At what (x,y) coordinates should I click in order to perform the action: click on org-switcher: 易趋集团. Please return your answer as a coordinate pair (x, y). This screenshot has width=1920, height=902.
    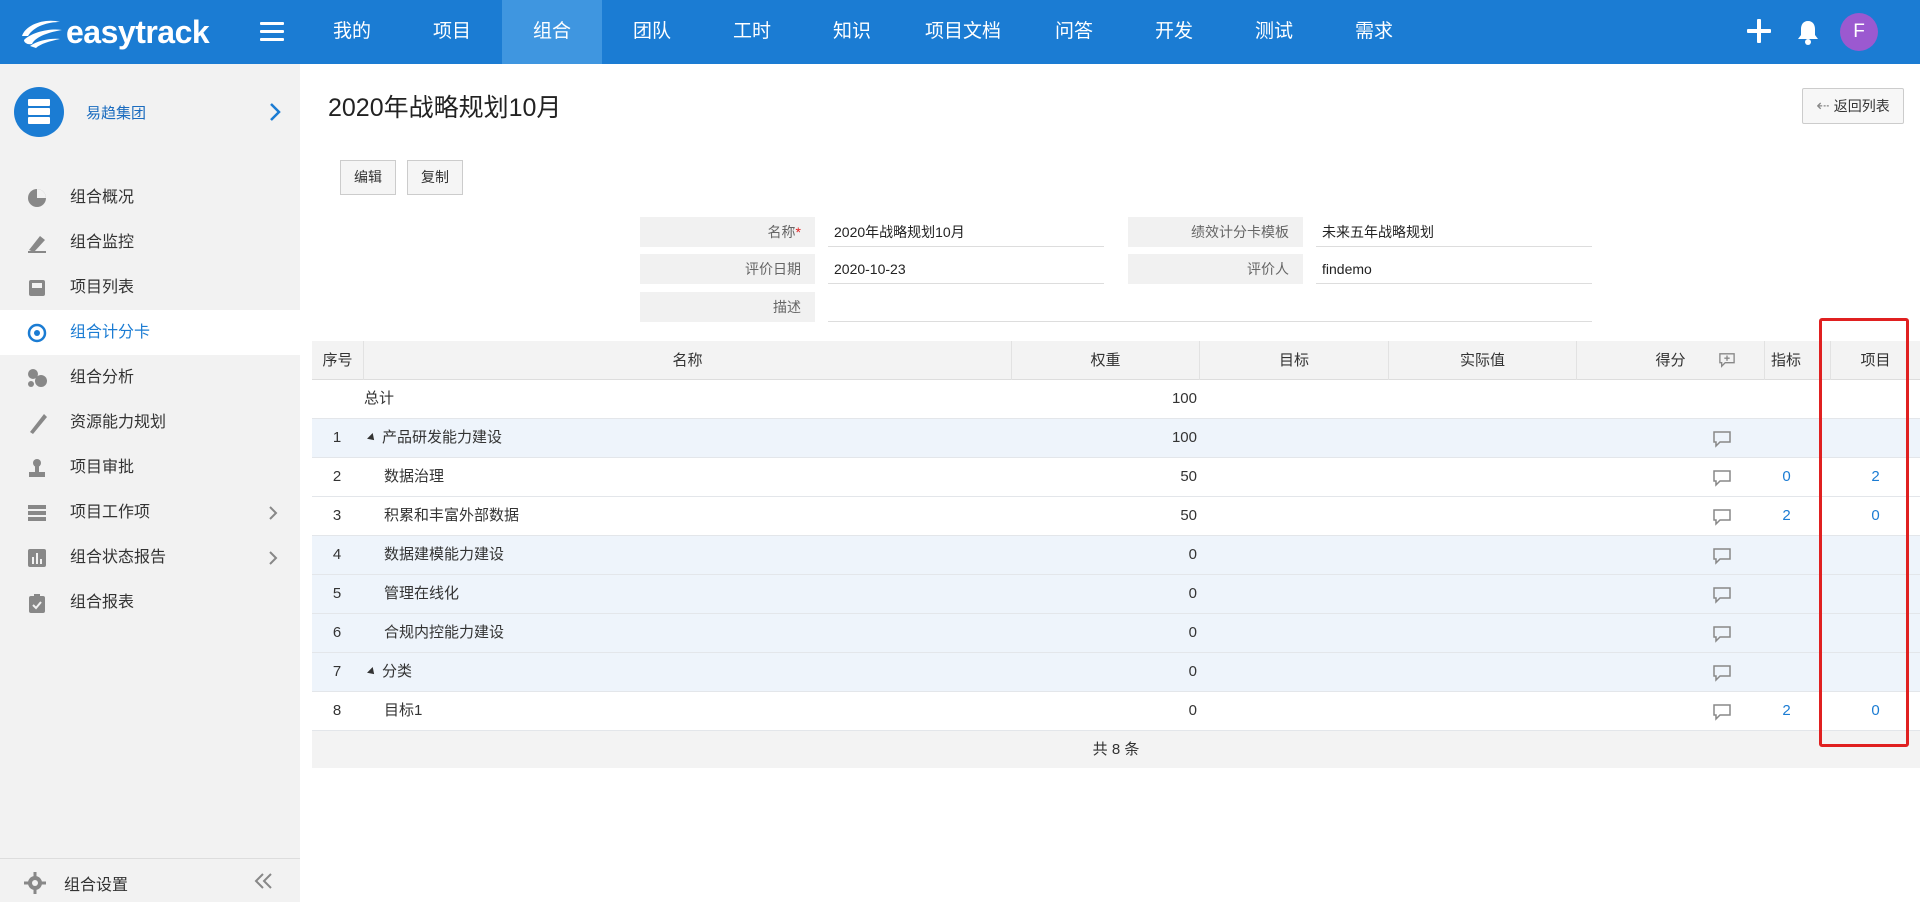
    Looking at the image, I should click on (154, 112).